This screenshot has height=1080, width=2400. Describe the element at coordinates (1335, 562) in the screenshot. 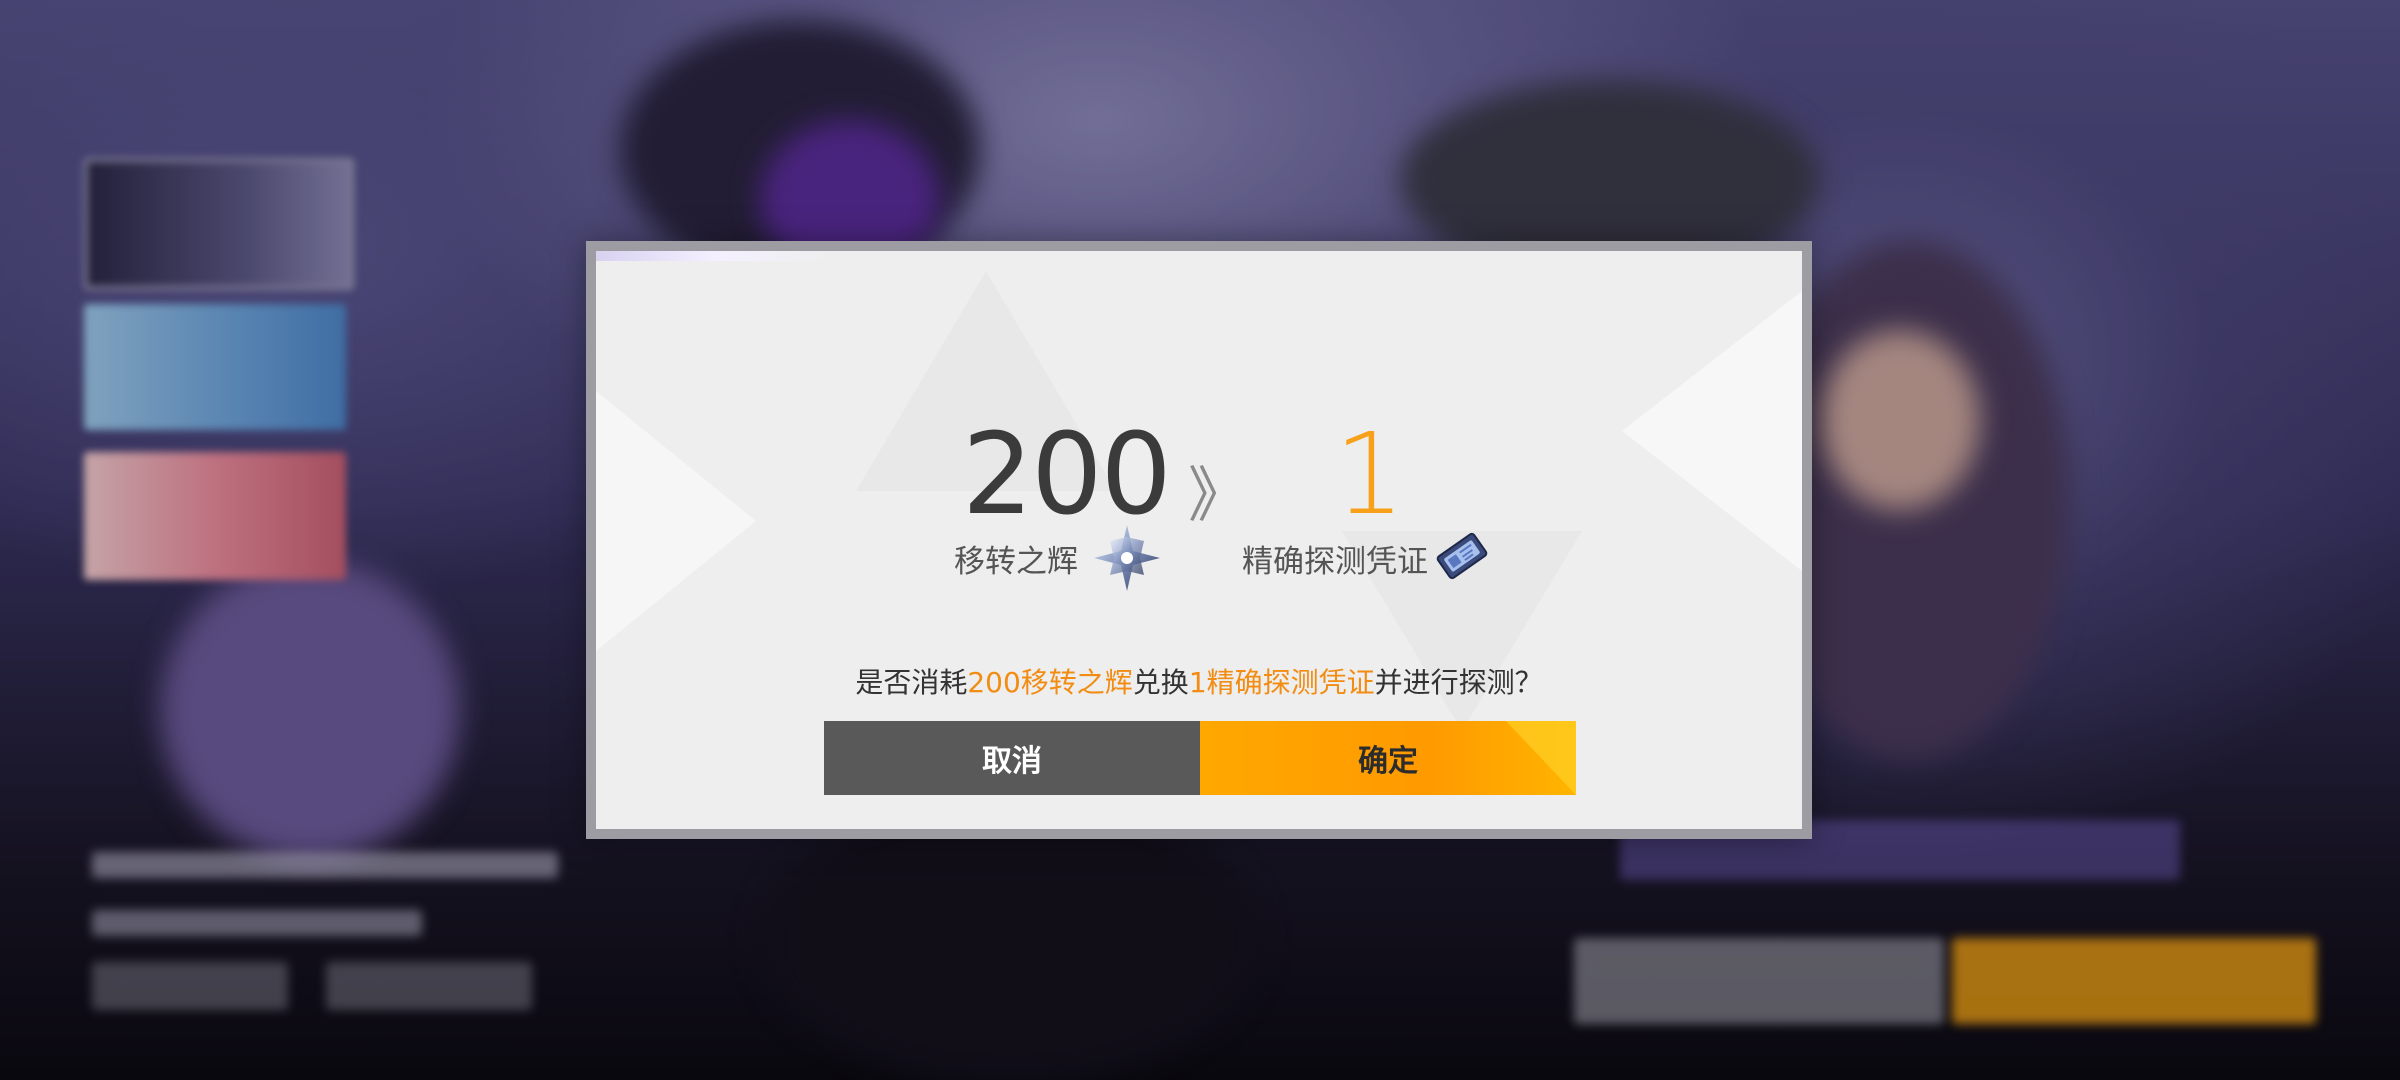

I see `gain-item-name: 精确探测凭证` at that location.